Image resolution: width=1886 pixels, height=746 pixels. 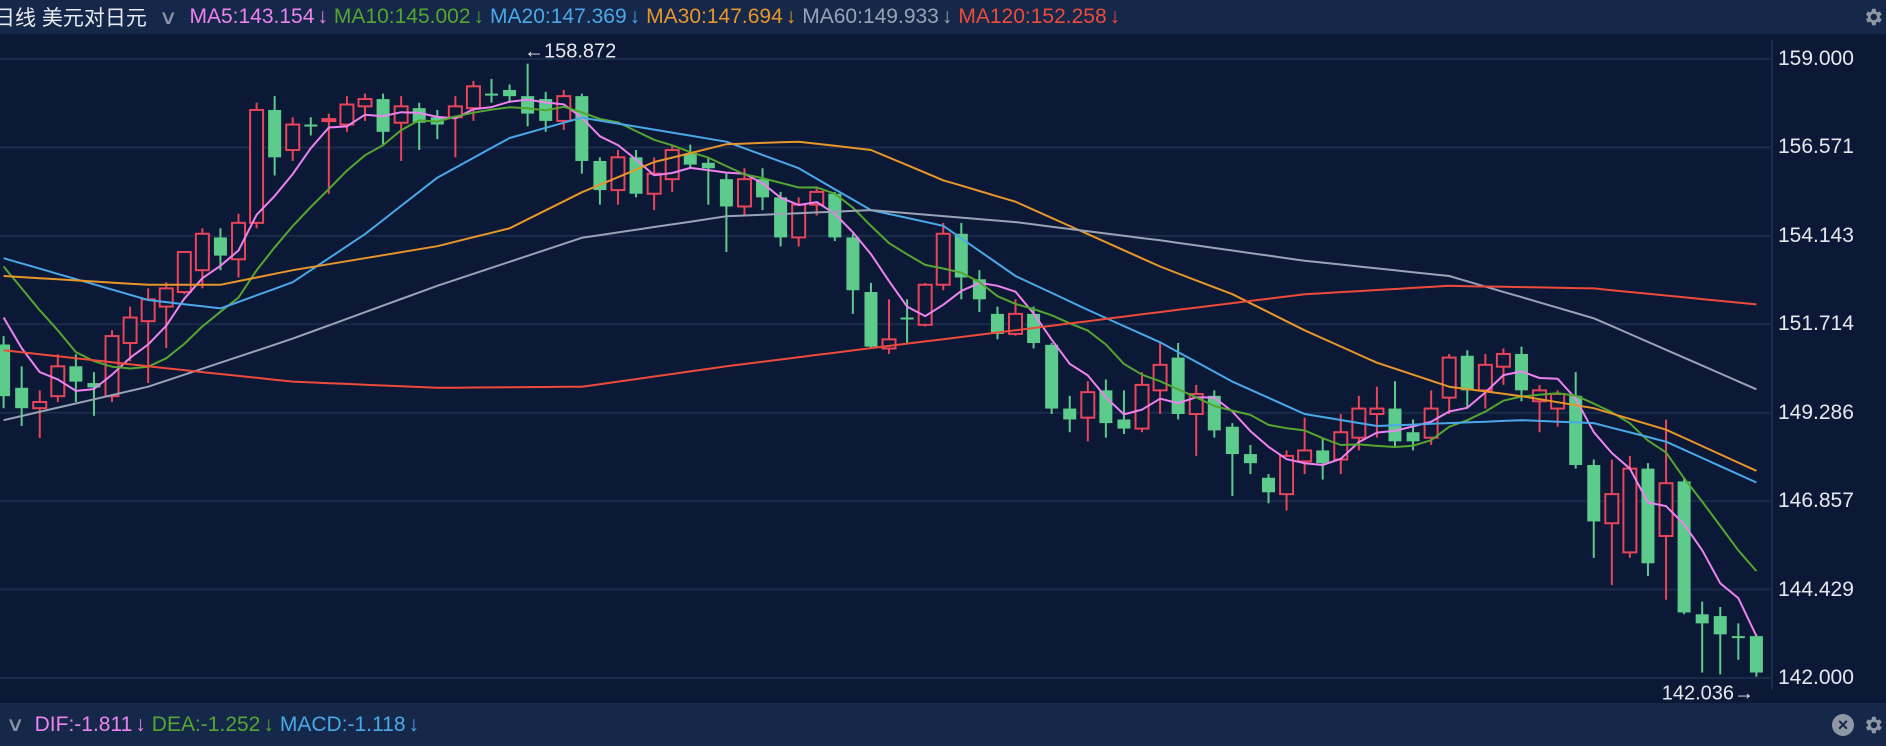 What do you see at coordinates (90, 724) in the screenshot?
I see `legend-dif: DIF:-1.811 ↓` at bounding box center [90, 724].